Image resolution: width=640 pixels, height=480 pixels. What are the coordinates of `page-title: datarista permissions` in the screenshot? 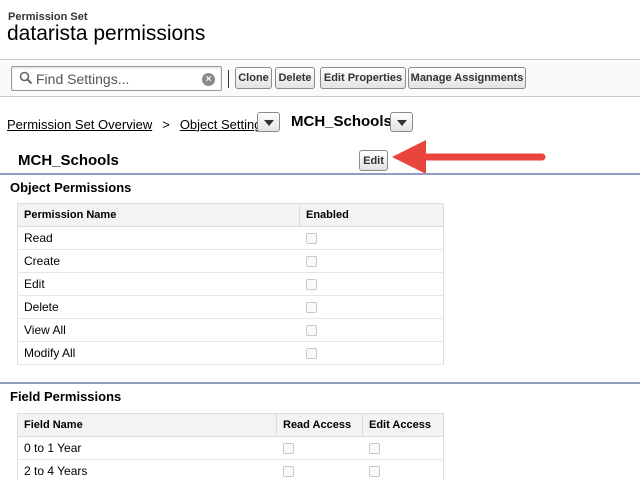 It's located at (106, 33).